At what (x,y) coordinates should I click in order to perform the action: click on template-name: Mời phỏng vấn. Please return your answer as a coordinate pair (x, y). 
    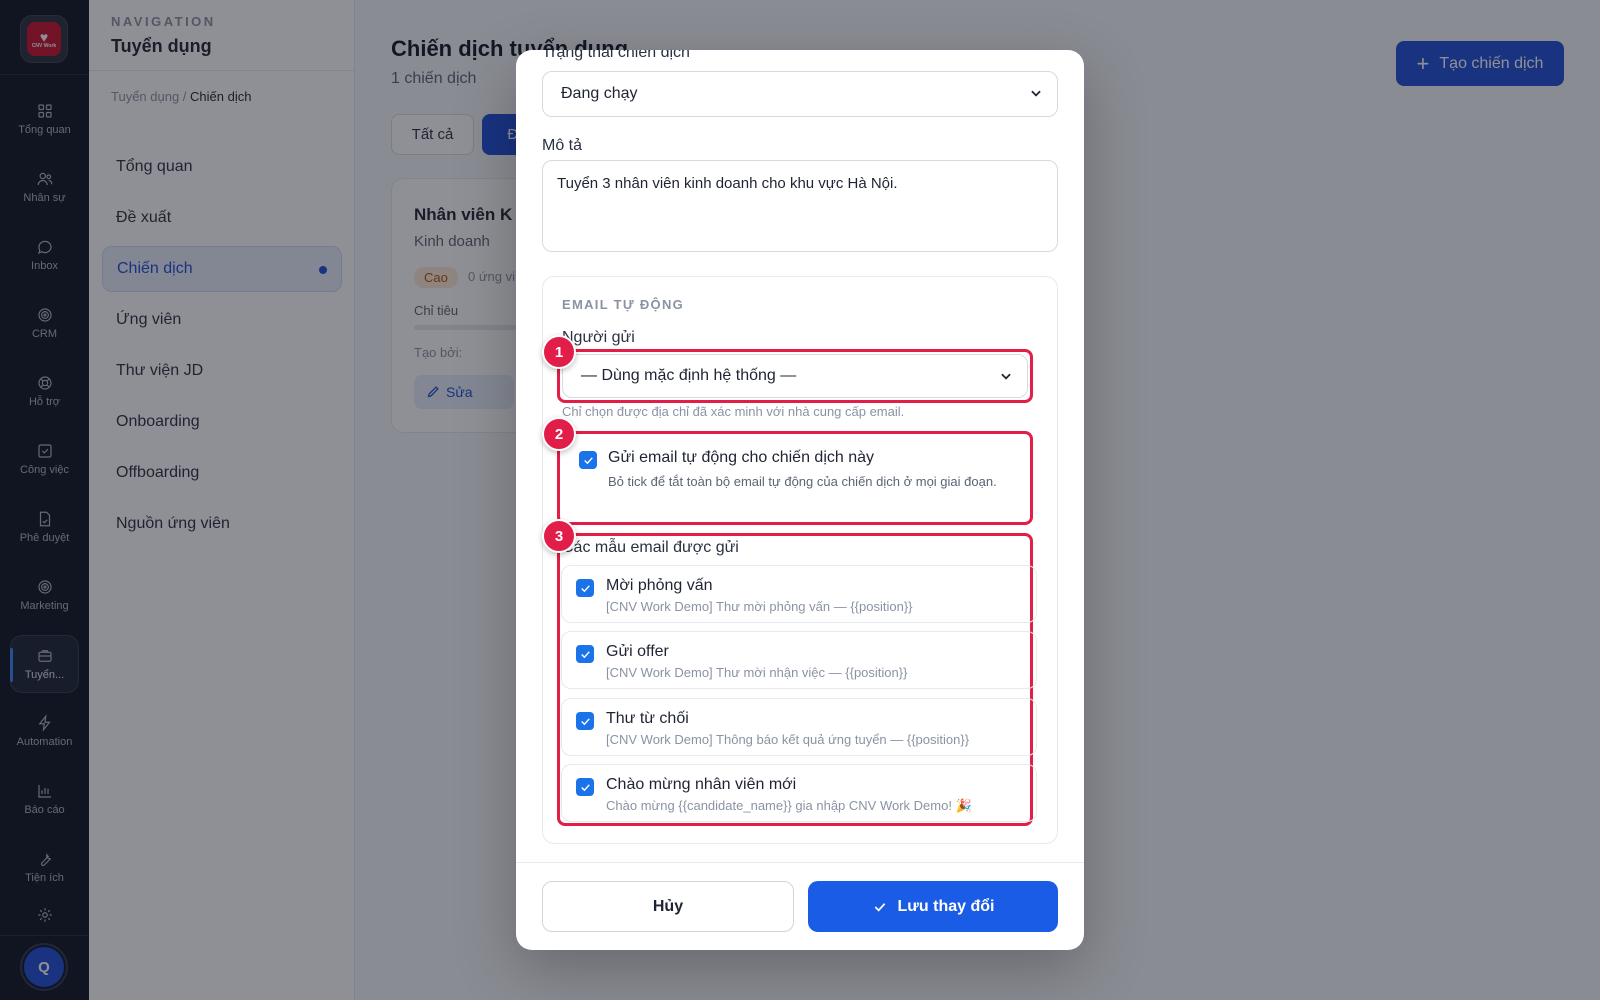
    Looking at the image, I should click on (659, 585).